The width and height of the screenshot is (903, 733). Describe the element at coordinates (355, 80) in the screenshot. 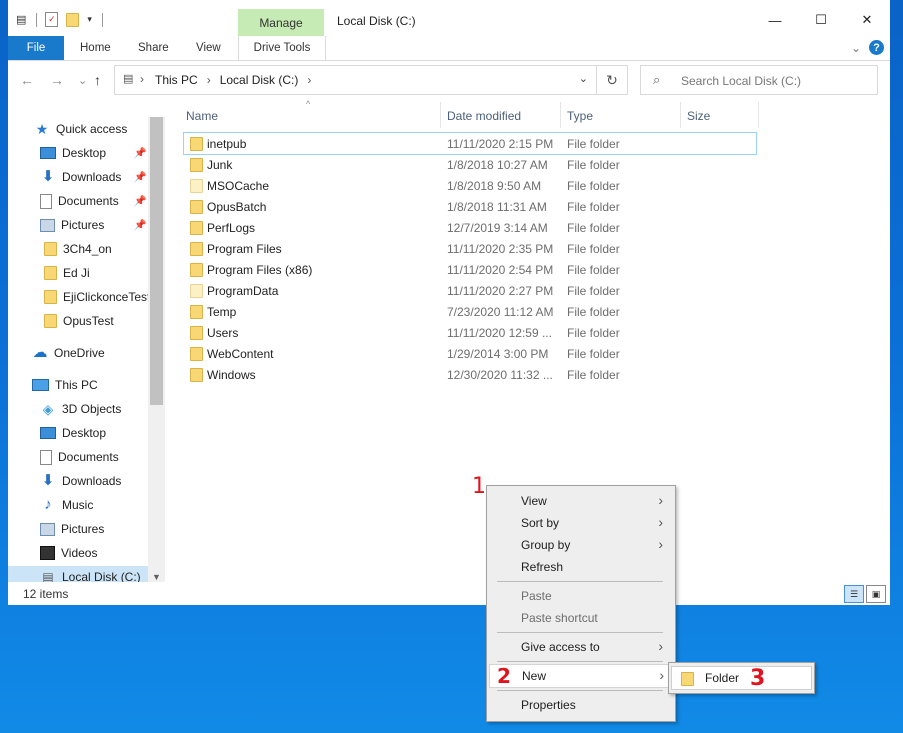

I see `address-bar: ▤ › This PC › Local Disk (C:) › ⌄` at that location.